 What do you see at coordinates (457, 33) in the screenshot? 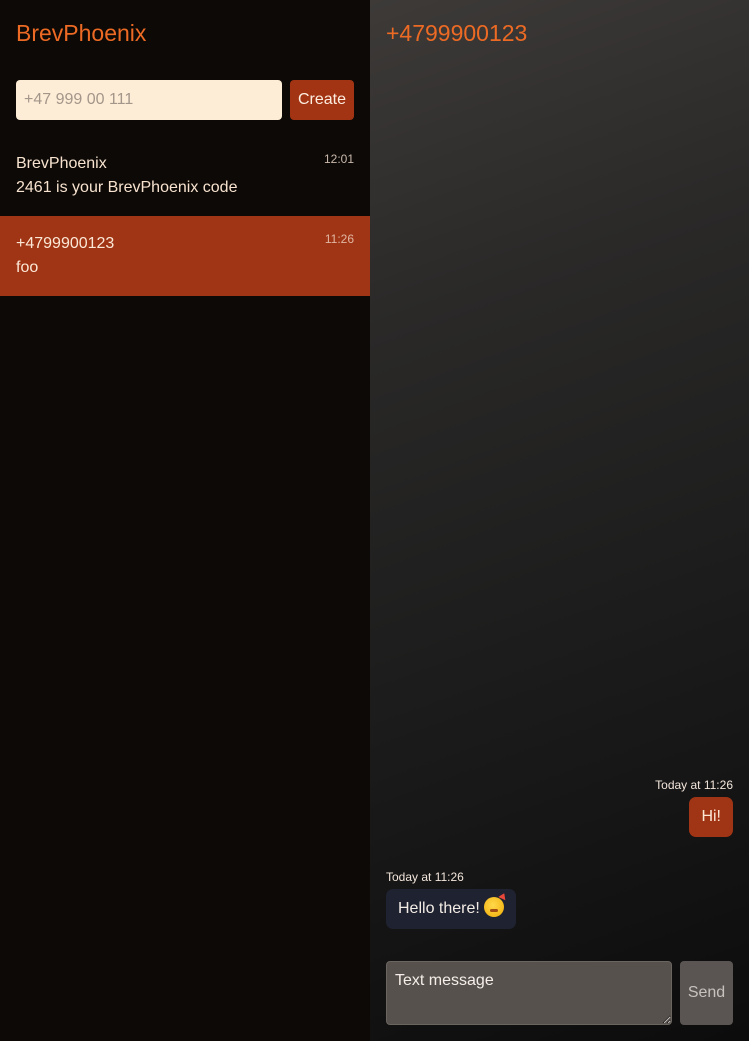
I see `chat-title: +4799900123` at bounding box center [457, 33].